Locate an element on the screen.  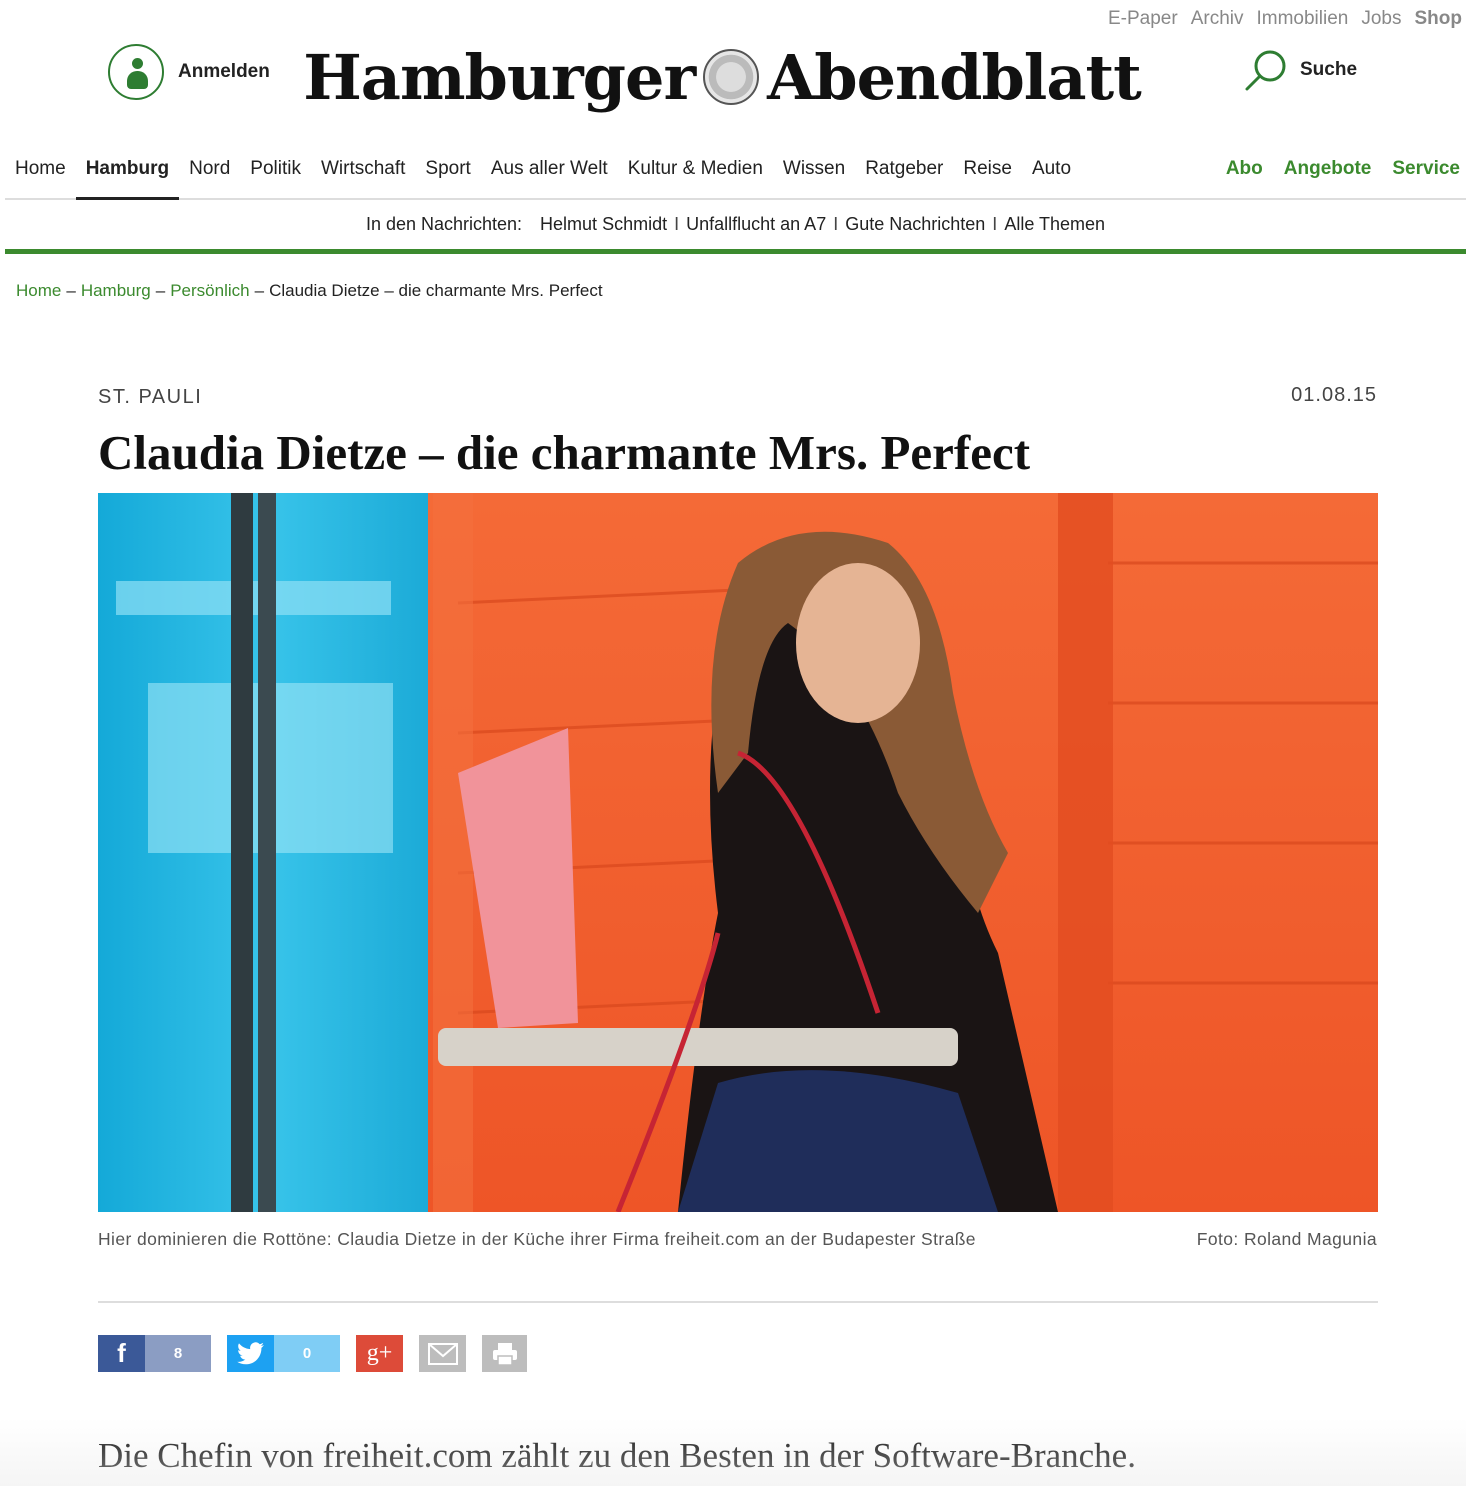
shop-link: Shop is located at coordinates (1439, 19).